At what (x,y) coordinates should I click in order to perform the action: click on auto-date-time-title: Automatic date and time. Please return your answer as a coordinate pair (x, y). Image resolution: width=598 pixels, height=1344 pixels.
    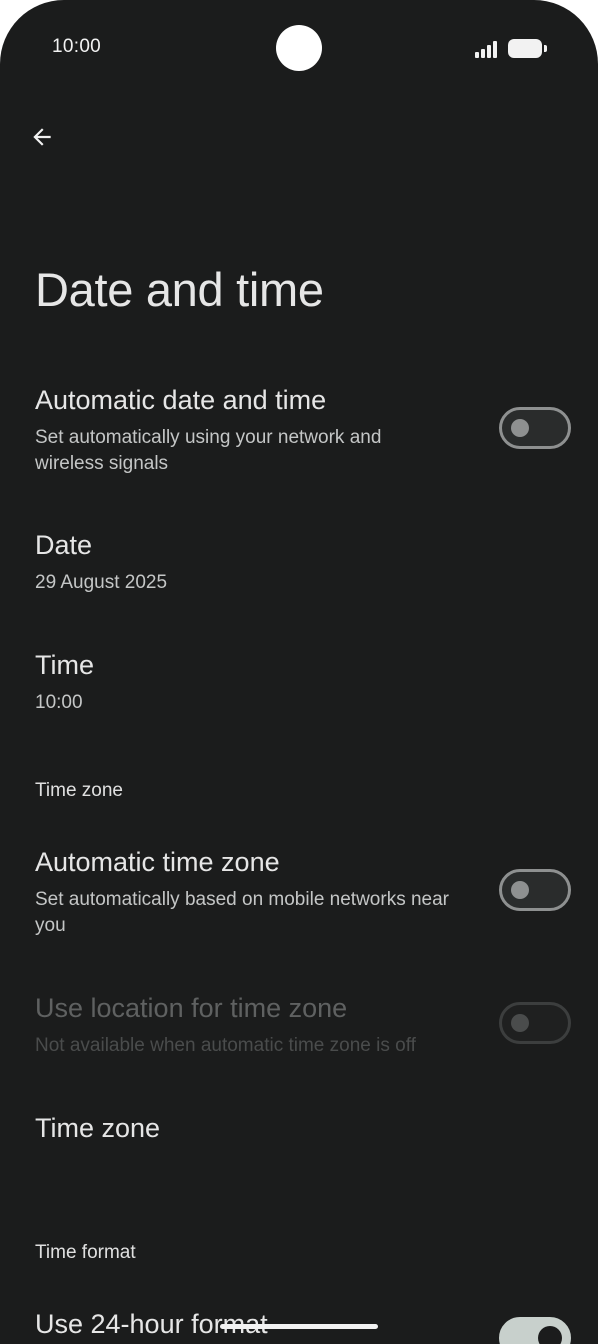
    Looking at the image, I should click on (181, 400).